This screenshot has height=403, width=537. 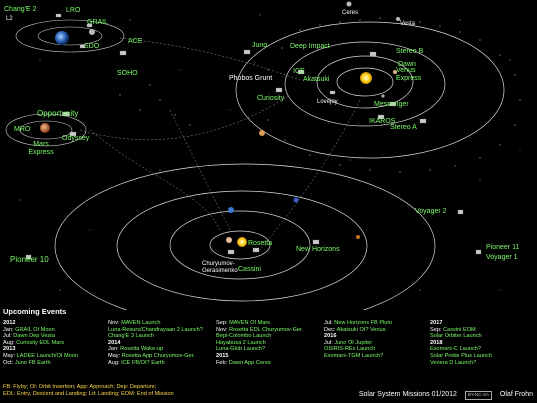 What do you see at coordinates (478, 395) in the screenshot?
I see `license-badge: BY-NC-SA` at bounding box center [478, 395].